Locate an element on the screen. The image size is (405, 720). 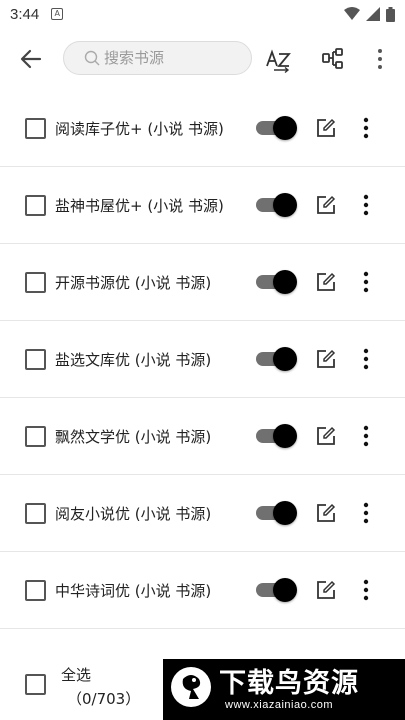
wifi-icon is located at coordinates (352, 13).